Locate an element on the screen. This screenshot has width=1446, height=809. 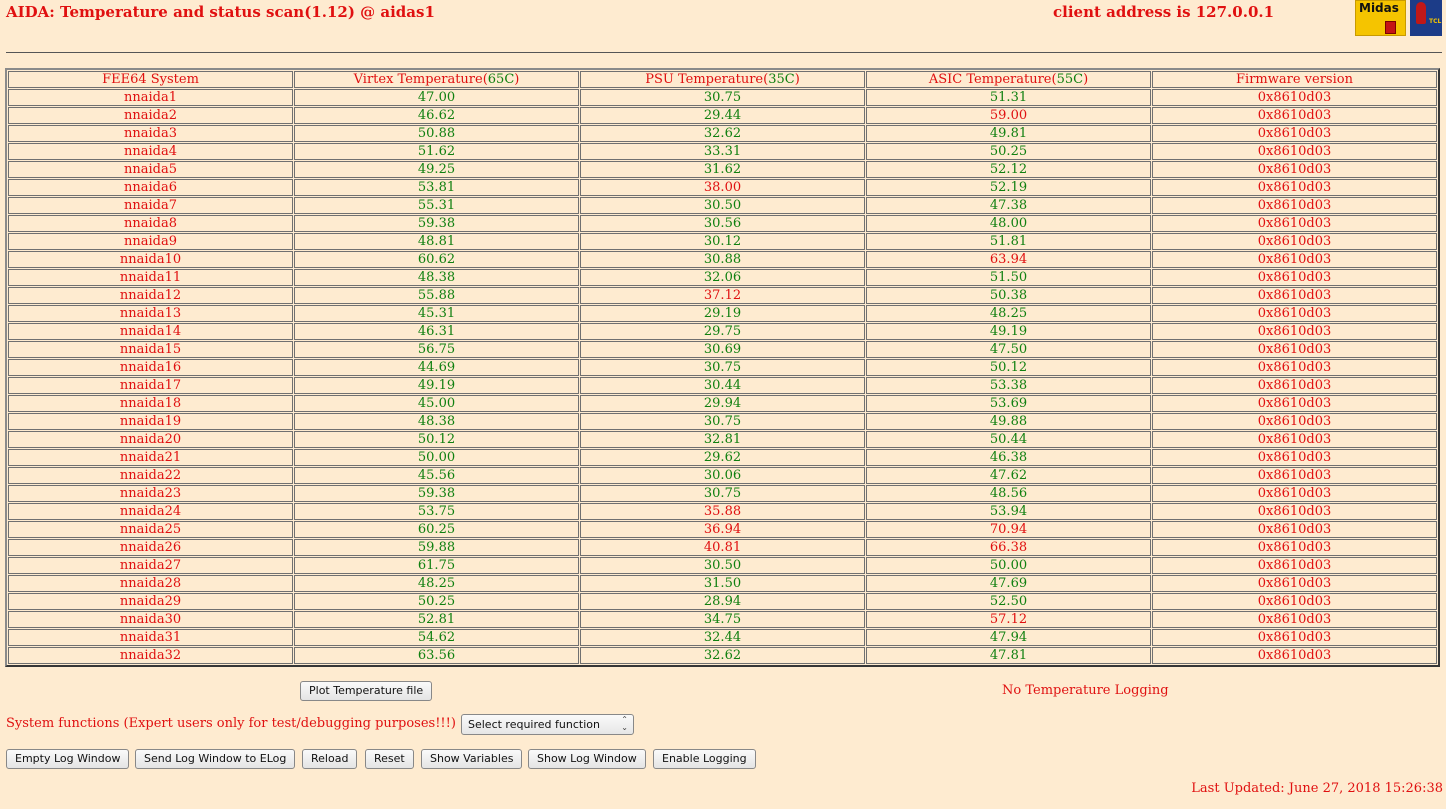
cell-system-name: nnaida6 is located at coordinates (150, 187).